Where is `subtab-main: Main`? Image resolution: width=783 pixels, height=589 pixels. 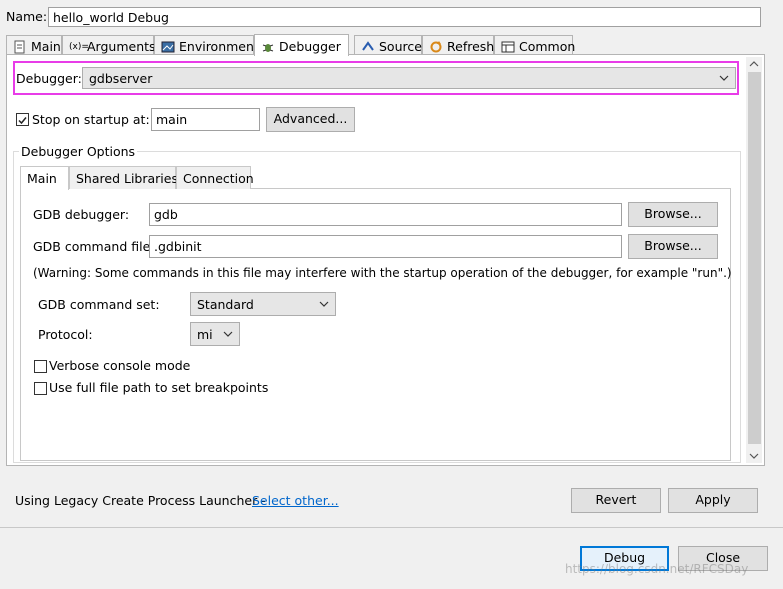 subtab-main: Main is located at coordinates (44, 178).